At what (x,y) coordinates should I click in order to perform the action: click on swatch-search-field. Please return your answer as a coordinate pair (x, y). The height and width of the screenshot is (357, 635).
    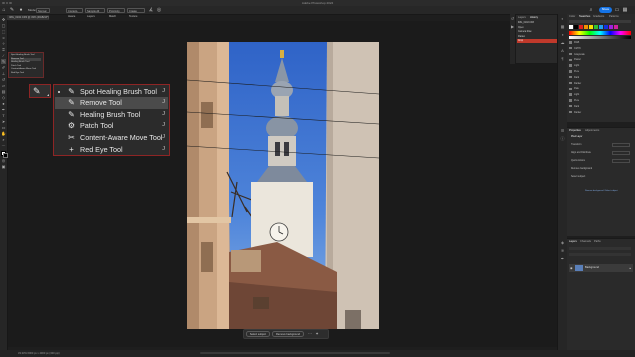
    Looking at the image, I should click on (600, 21).